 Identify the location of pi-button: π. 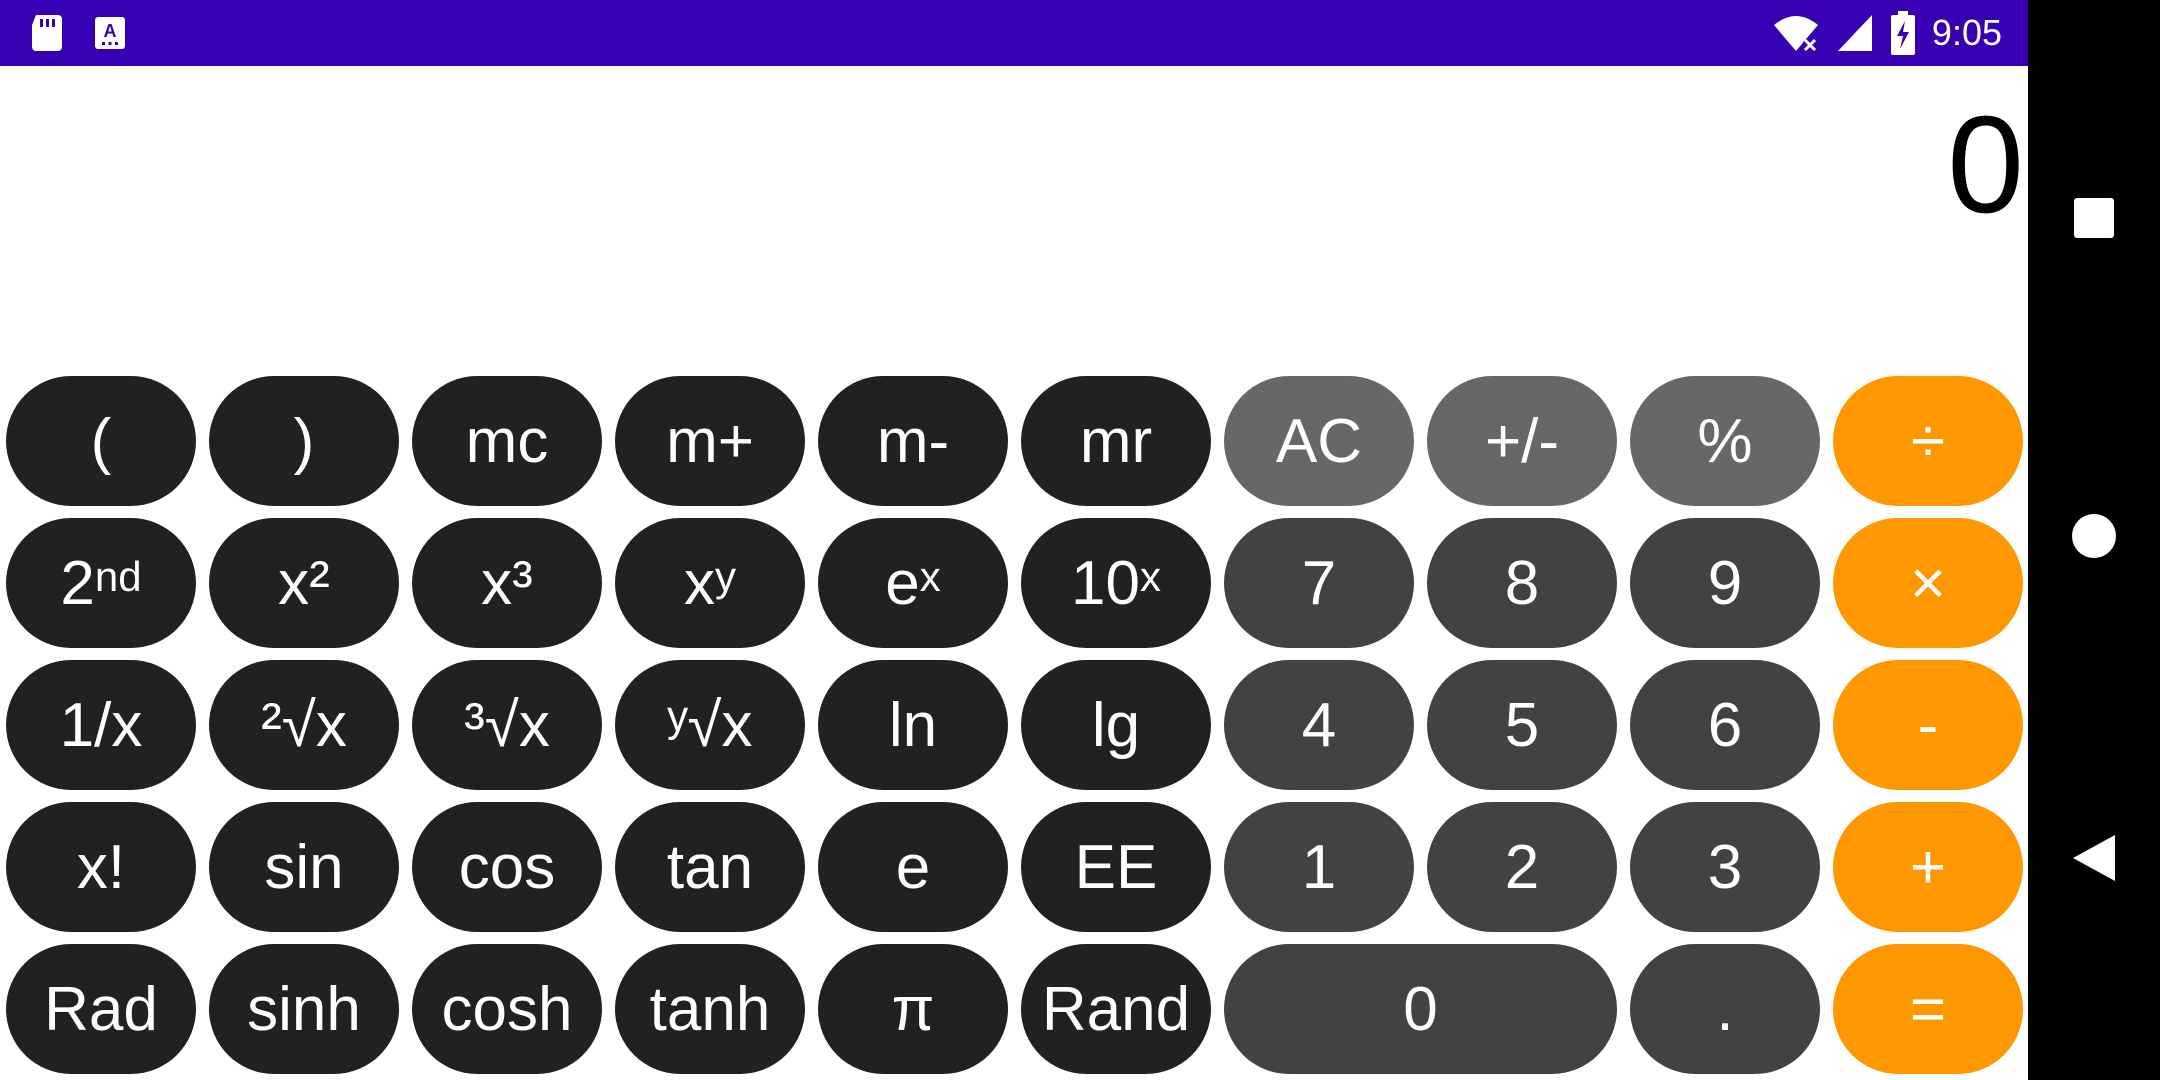
(913, 1009).